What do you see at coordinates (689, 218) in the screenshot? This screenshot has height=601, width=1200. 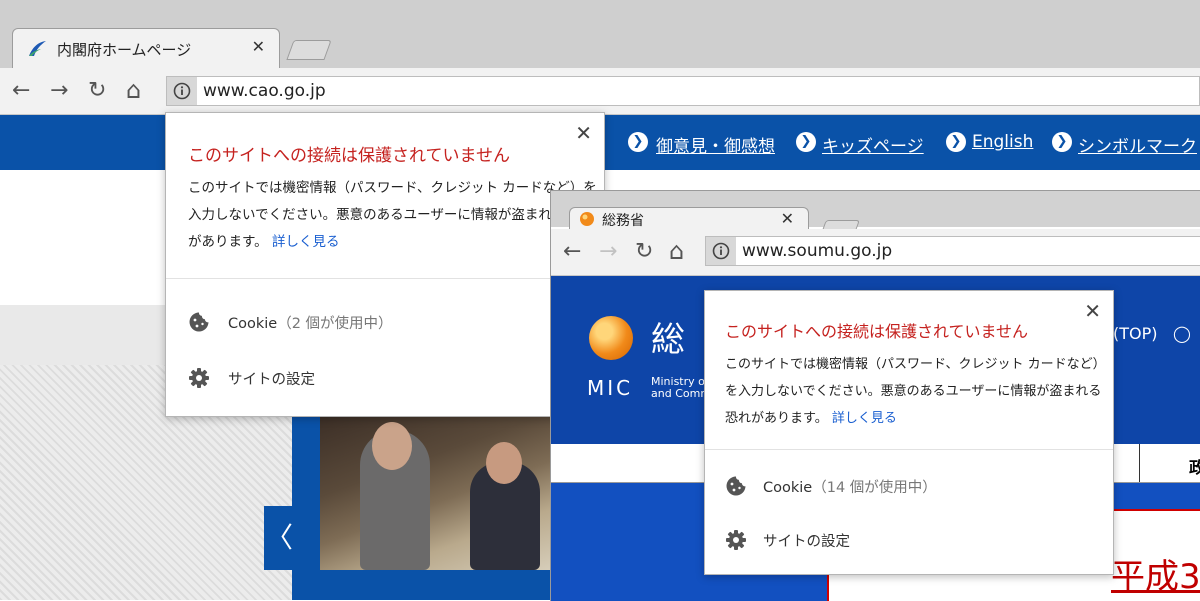 I see `tab-soumu: 総務省 ✕` at bounding box center [689, 218].